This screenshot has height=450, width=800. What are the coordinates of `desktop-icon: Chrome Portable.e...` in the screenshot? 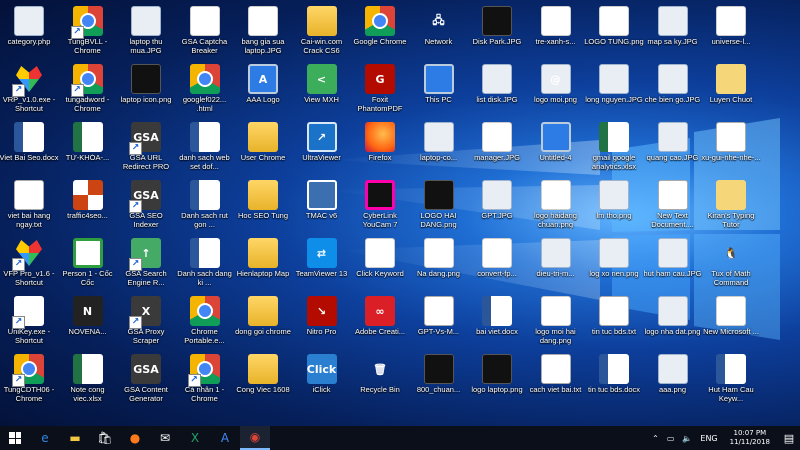 It's located at (205, 323).